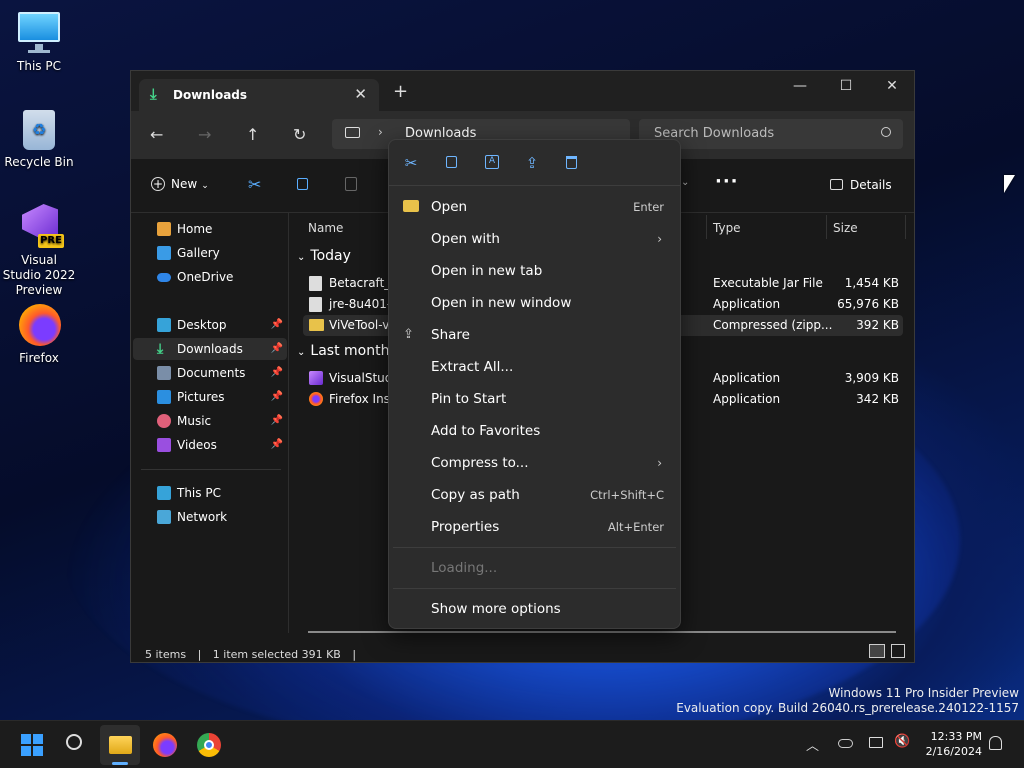  I want to click on maximize-button: ☐, so click(846, 86).